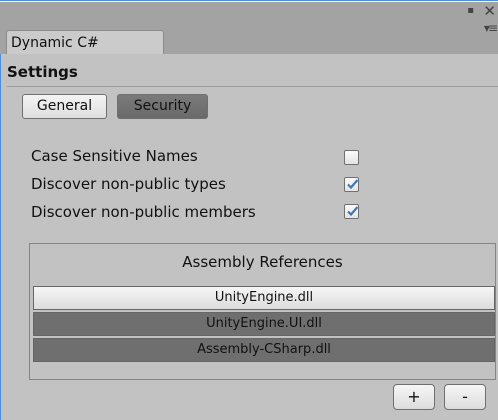  Describe the element at coordinates (42, 72) in the screenshot. I see `settings-header: Settings` at that location.